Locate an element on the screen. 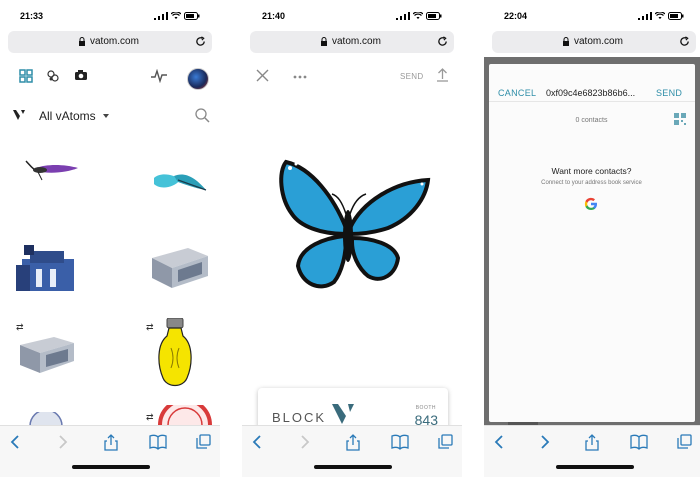 Image resolution: width=700 pixels, height=477 pixels. connect-address-book-text: Connect to your address book service is located at coordinates (591, 183).